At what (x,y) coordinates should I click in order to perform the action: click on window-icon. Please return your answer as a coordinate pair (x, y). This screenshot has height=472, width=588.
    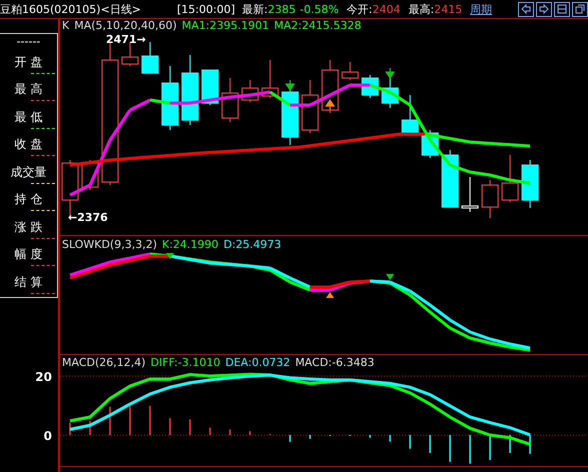
    Looking at the image, I should click on (580, 9).